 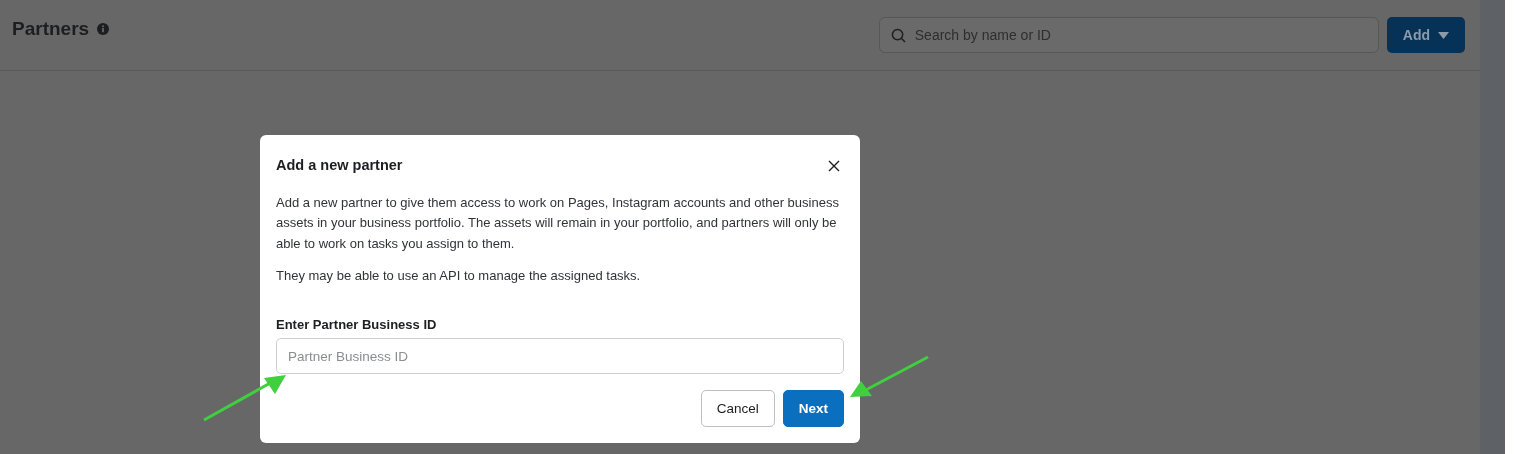 What do you see at coordinates (813, 409) in the screenshot?
I see `next-button: Next` at bounding box center [813, 409].